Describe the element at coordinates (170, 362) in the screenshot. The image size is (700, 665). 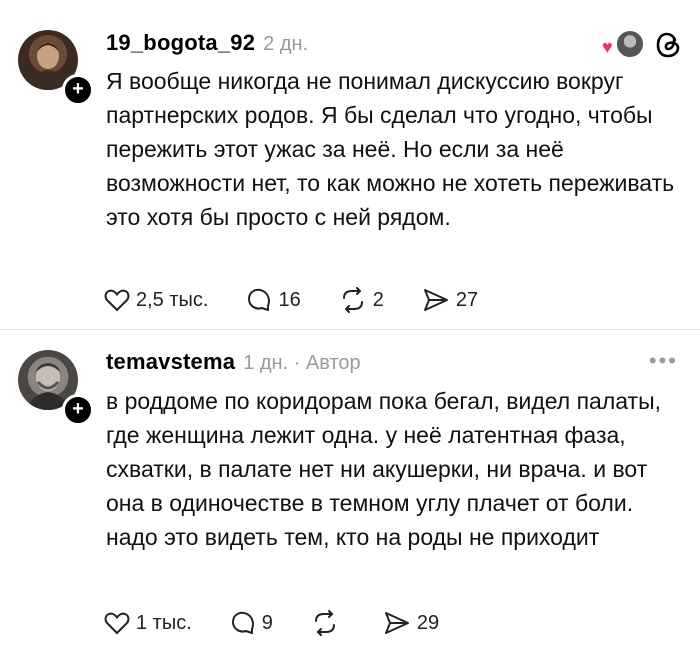
I see `username: temavstema` at that location.